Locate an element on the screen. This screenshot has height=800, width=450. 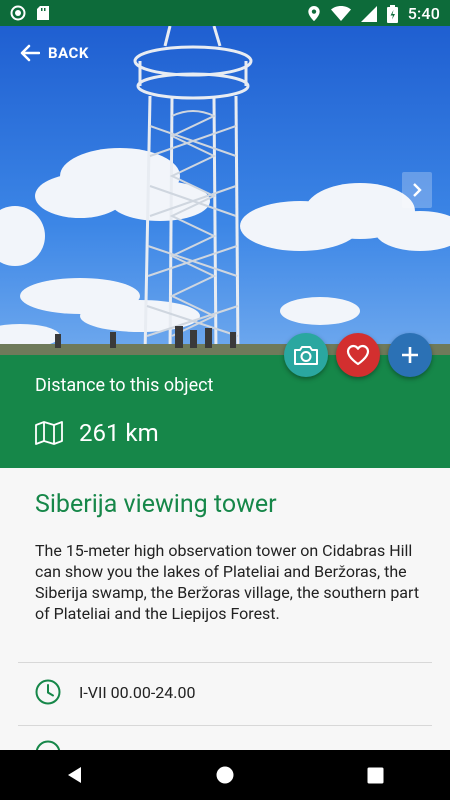
plus-icon is located at coordinates (410, 355).